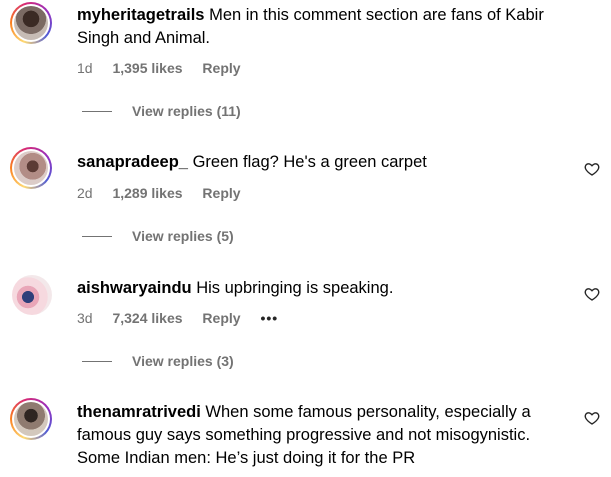  Describe the element at coordinates (309, 162) in the screenshot. I see `comment-body: Green flag? He's a green carpet` at that location.